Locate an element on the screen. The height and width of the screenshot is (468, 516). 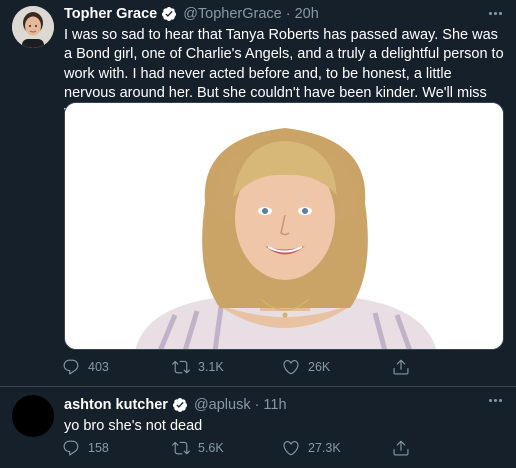
retweet-count: 5.6K is located at coordinates (211, 448).